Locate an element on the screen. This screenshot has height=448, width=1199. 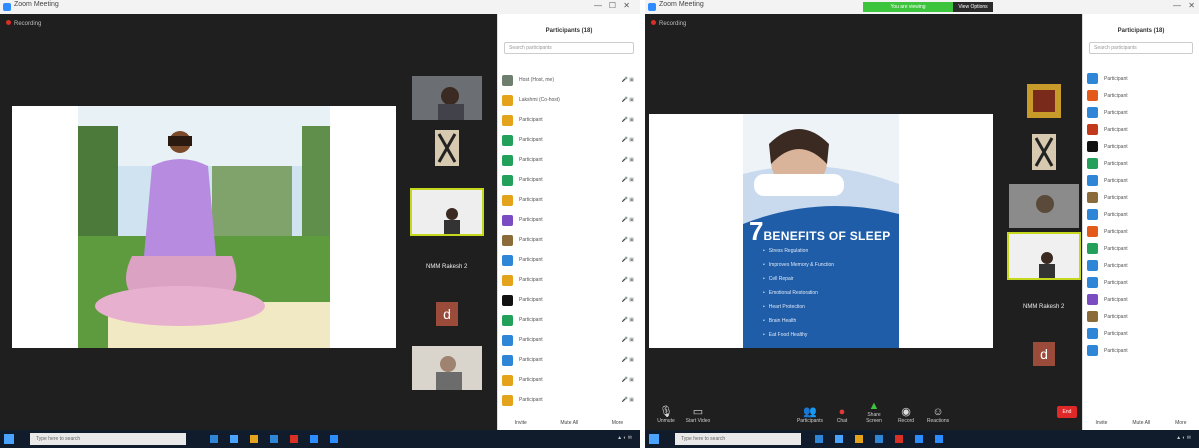
share-screen-button: ▲ Share Screen is located at coordinates (874, 412).